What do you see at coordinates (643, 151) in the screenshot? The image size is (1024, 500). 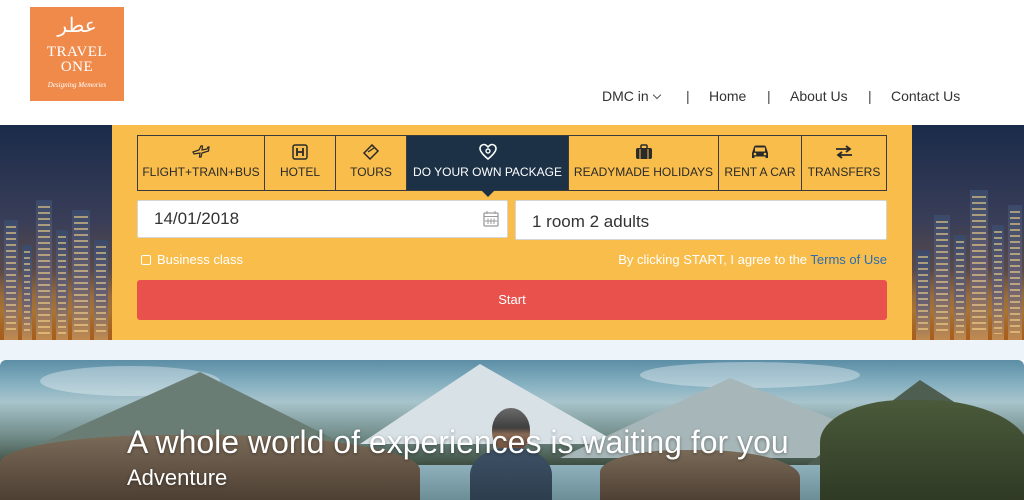 I see `suitcase-icon` at bounding box center [643, 151].